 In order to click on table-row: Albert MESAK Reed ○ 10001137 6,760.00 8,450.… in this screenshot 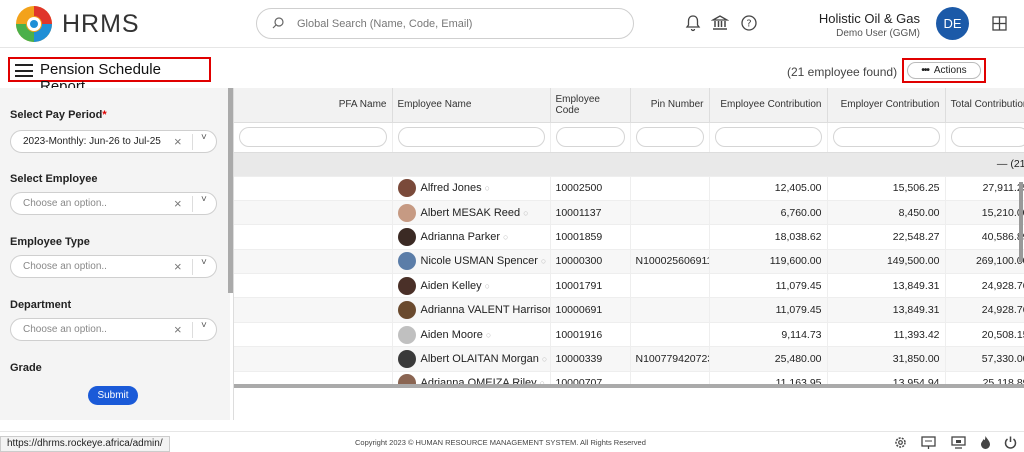, I will do `click(629, 213)`.